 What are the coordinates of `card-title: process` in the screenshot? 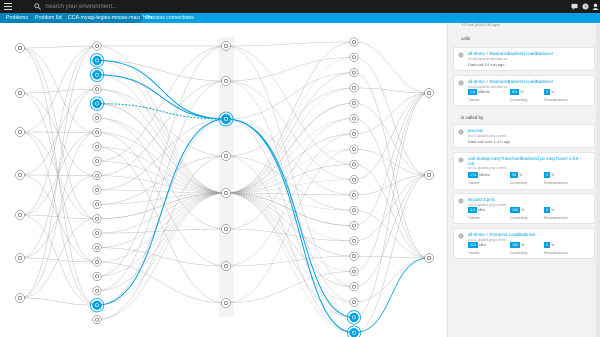 It's located at (475, 130).